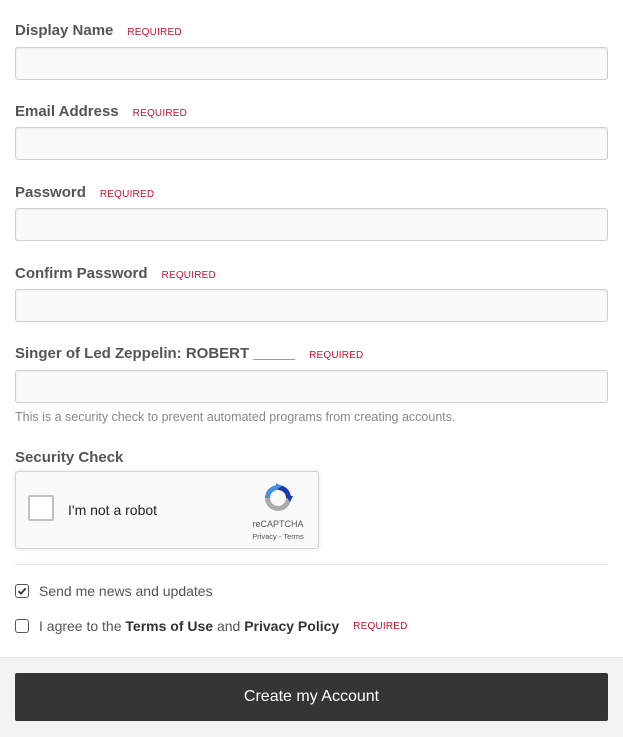 This screenshot has width=623, height=737. I want to click on password-label-row: Password REQUIRED, so click(84, 192).